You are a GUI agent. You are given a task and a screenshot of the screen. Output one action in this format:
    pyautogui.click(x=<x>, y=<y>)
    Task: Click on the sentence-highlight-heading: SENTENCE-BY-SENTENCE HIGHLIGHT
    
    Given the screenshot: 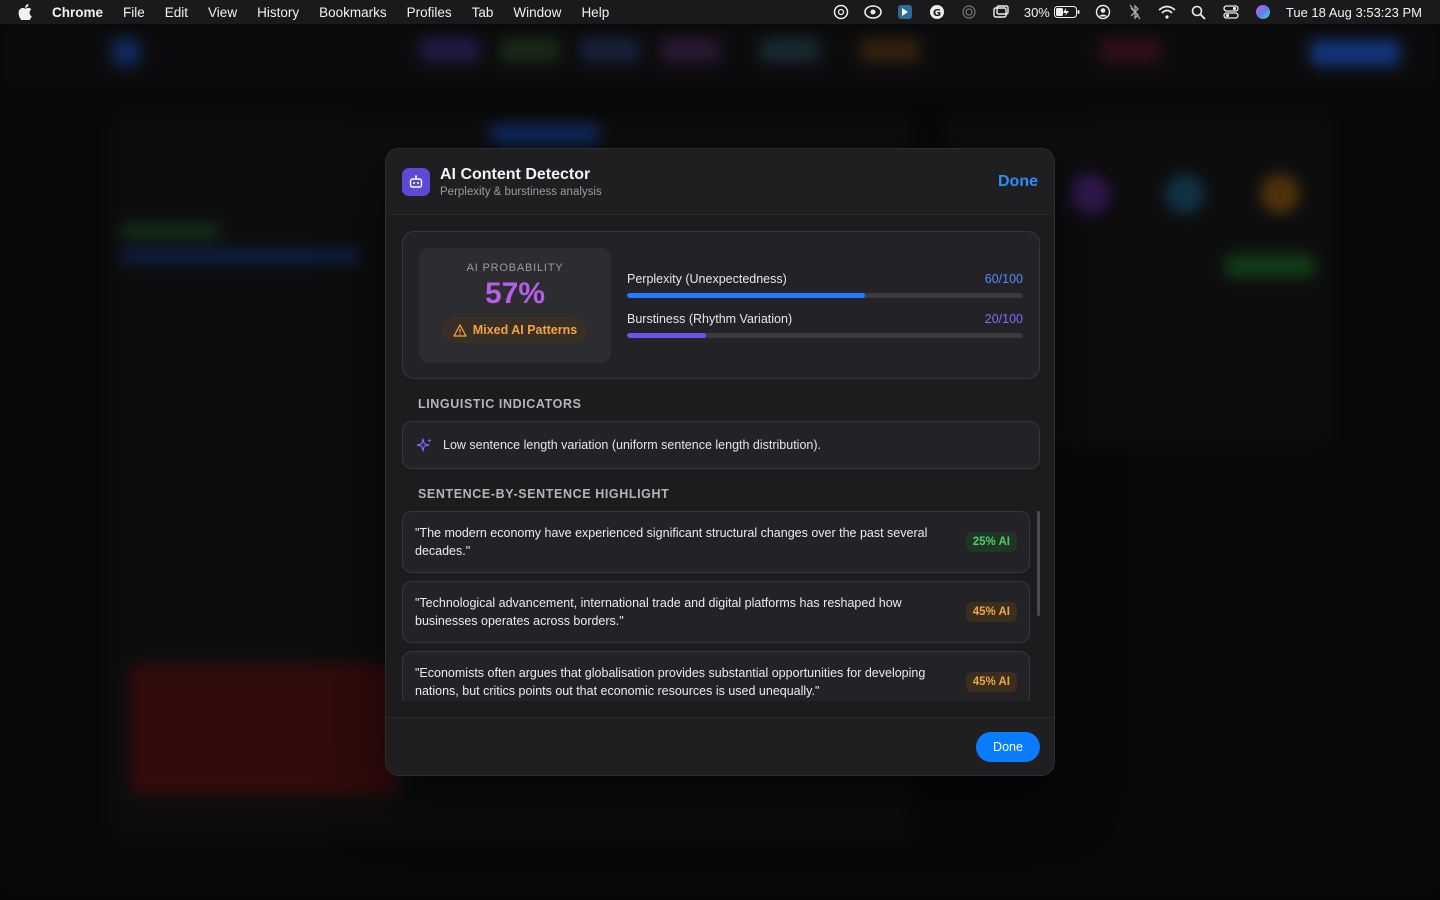 What is the action you would take?
    pyautogui.click(x=544, y=494)
    